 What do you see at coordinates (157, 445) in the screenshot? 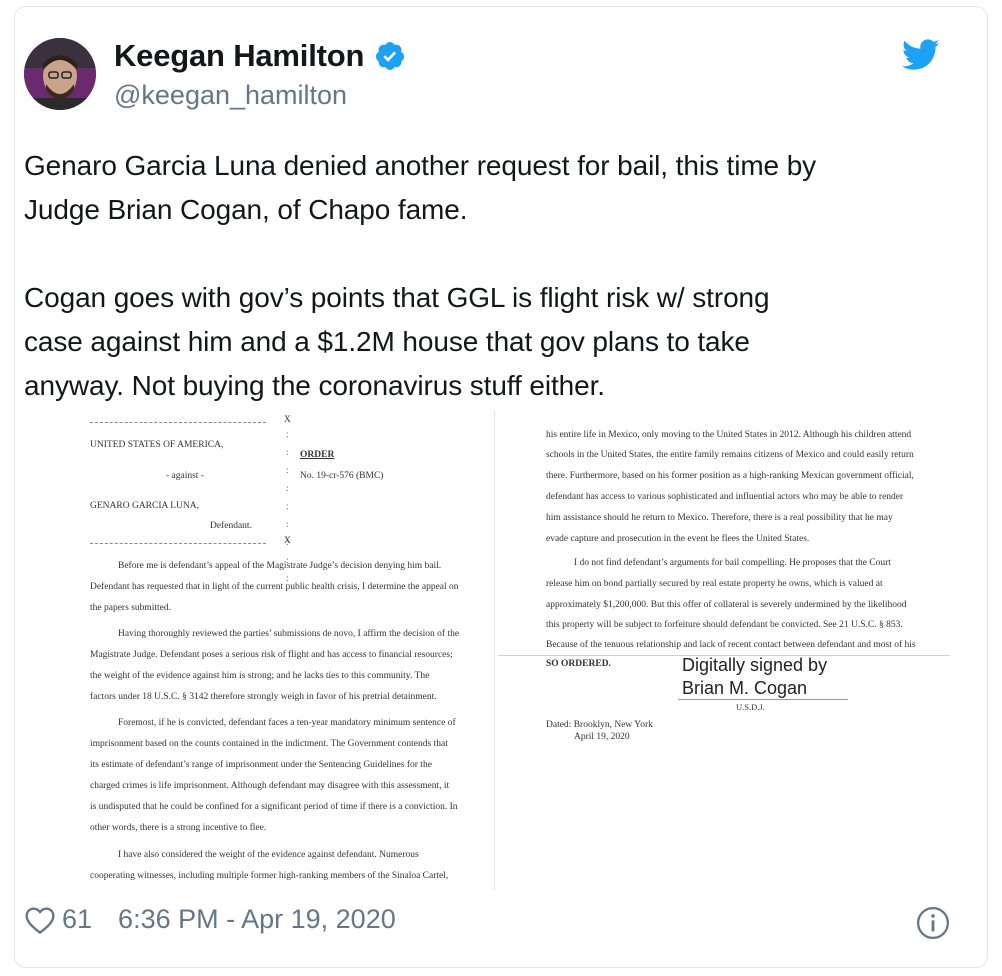
I see `caption-party-1: UNITED STATES OF AMERICA,` at bounding box center [157, 445].